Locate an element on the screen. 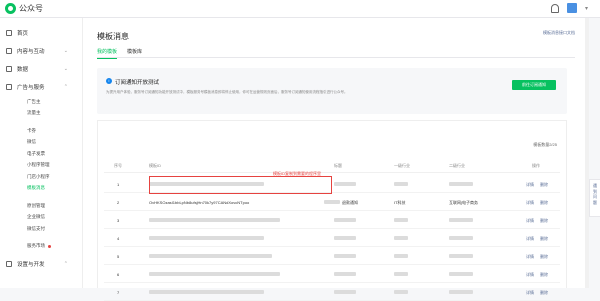  scrollbar is located at coordinates (587, 153).